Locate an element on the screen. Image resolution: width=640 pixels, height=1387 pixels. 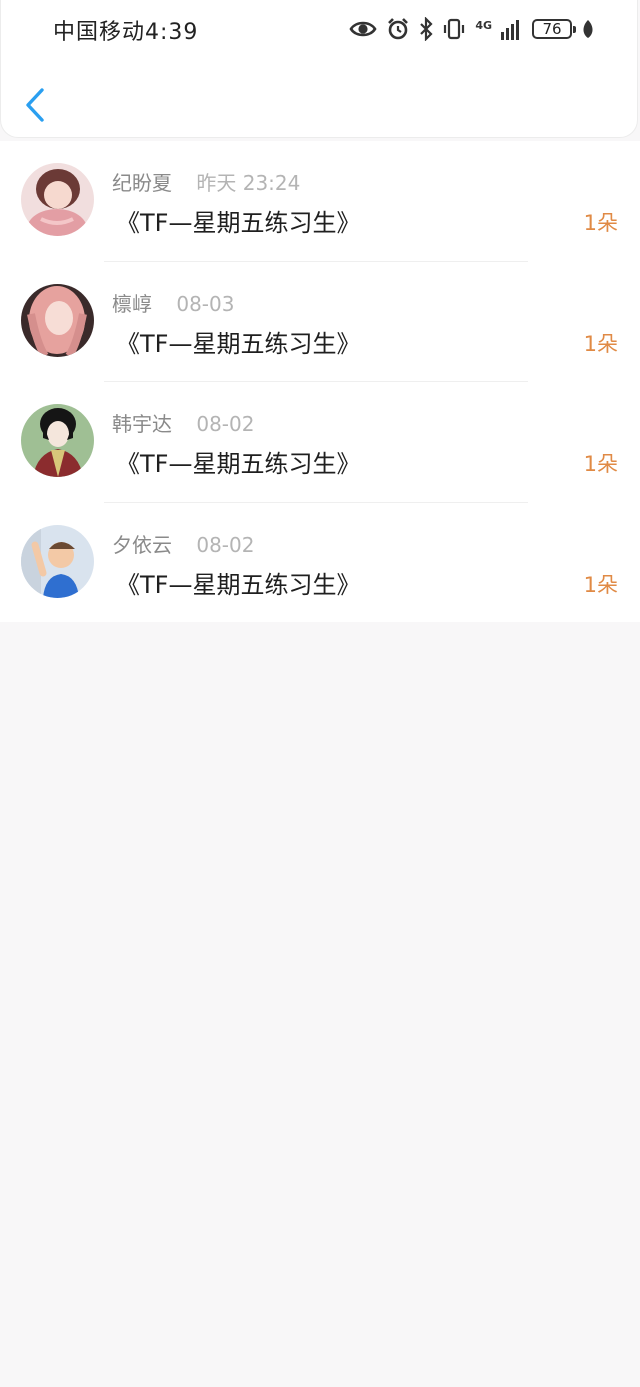
bluetooth-icon is located at coordinates (426, 29).